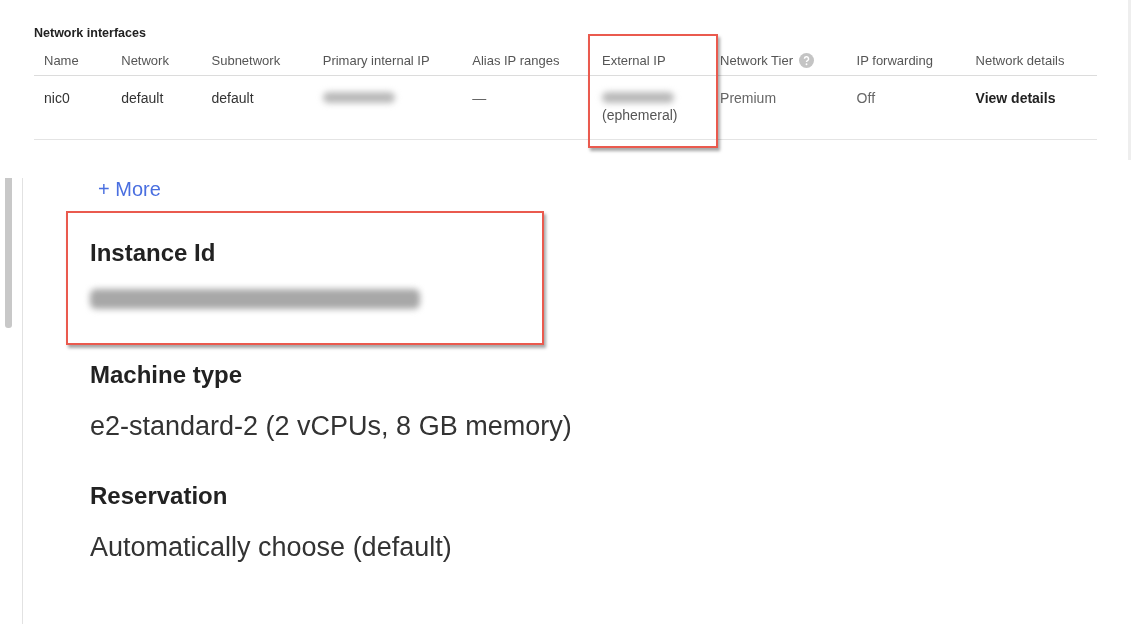  I want to click on column-header: External IP, so click(634, 60).